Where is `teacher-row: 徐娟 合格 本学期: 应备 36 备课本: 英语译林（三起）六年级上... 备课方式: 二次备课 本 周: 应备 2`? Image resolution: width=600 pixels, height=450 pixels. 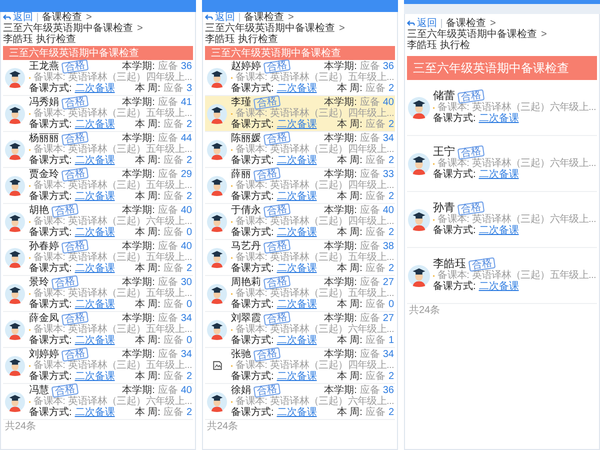
teacher-row: 徐娟 合格 本学期: 应备 36 备课本: 英语译林（三起）六年级上... 备课方式: 二次备课 本 周: 应备 2 is located at coordinates (300, 402).